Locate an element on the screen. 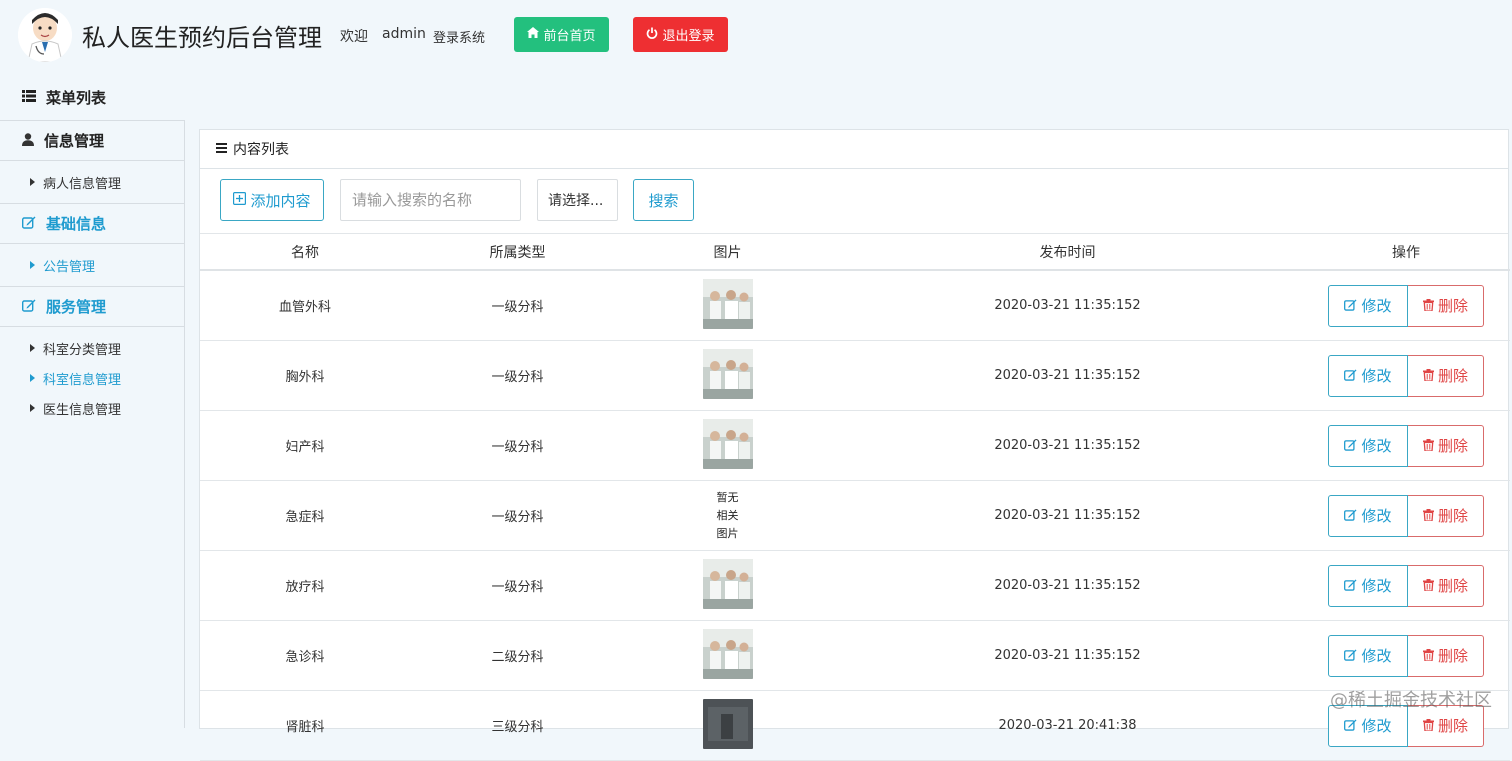  cell-name: 肾脏科 is located at coordinates (305, 725).